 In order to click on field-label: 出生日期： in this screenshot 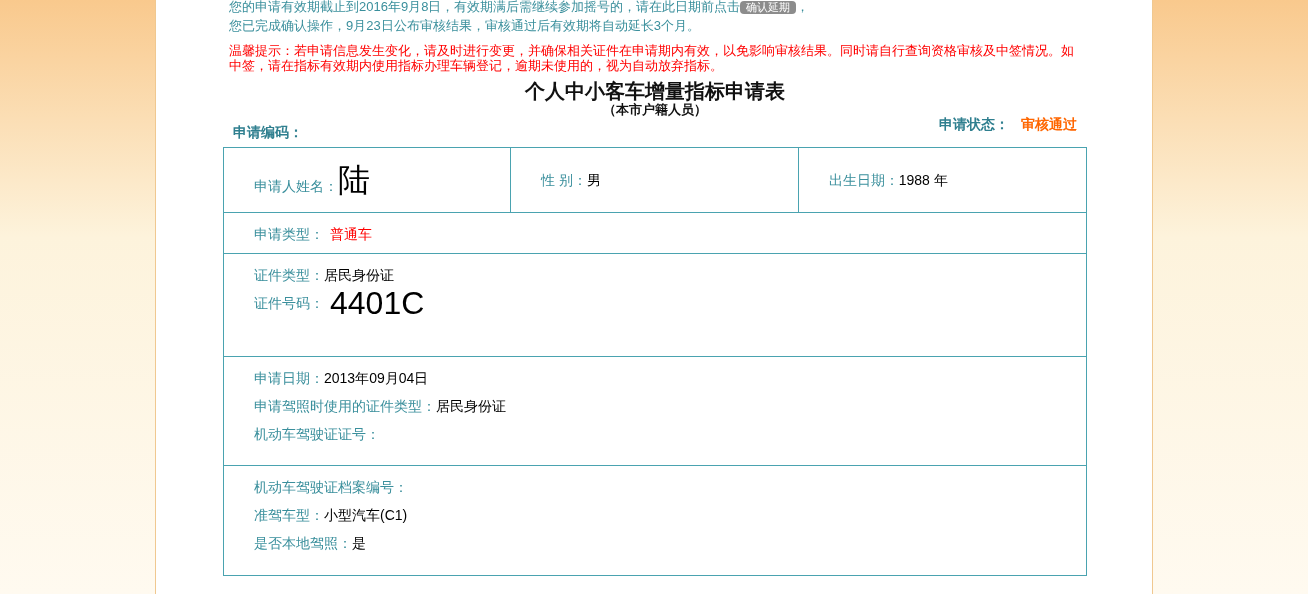, I will do `click(863, 180)`.